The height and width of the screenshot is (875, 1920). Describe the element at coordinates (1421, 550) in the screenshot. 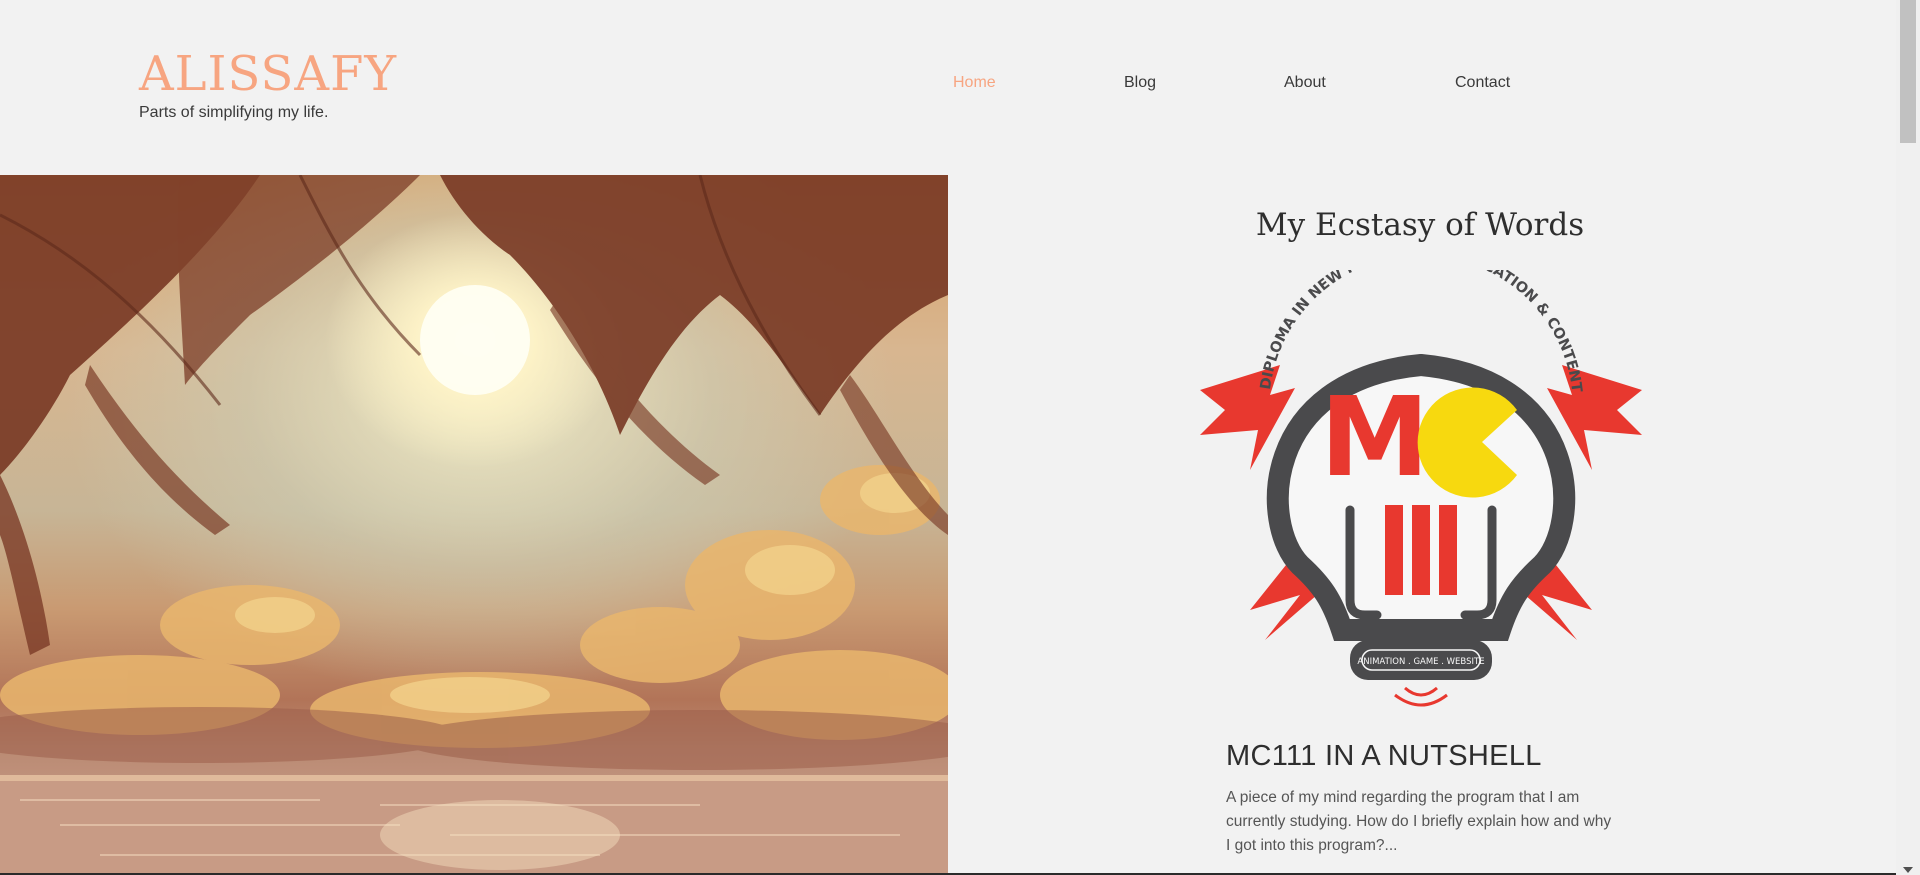

I see `logo-bars` at that location.